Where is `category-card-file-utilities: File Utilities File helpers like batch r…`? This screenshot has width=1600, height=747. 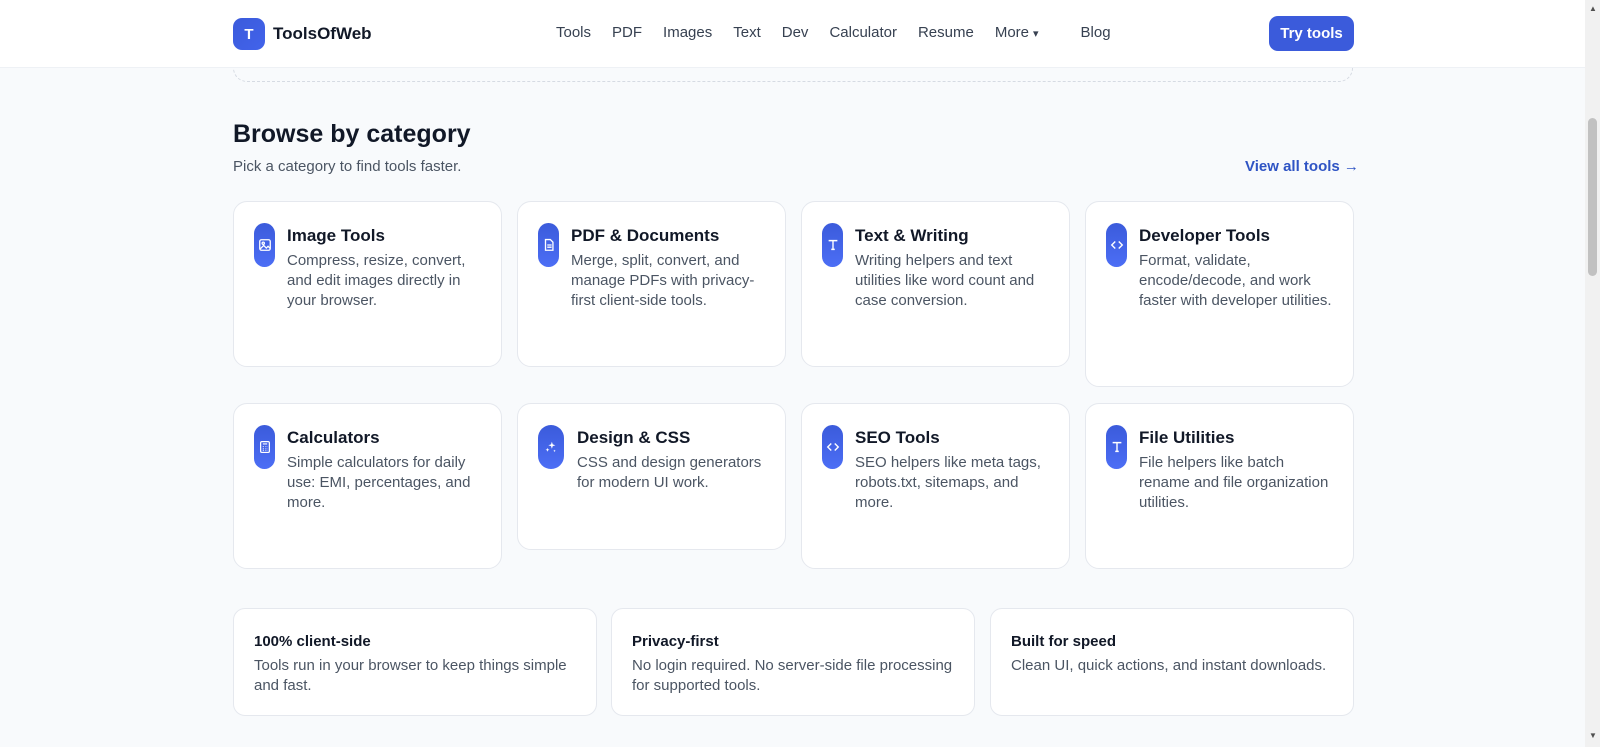
category-card-file-utilities: File Utilities File helpers like batch r… is located at coordinates (1219, 486).